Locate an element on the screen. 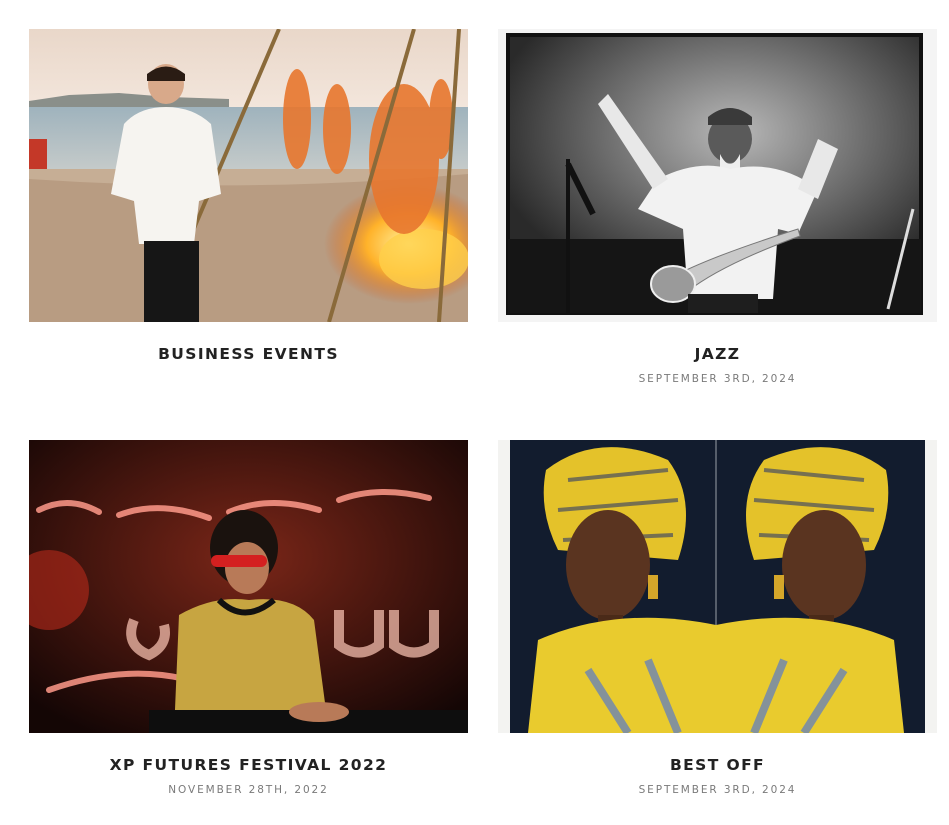  post-date is located at coordinates (248, 379).